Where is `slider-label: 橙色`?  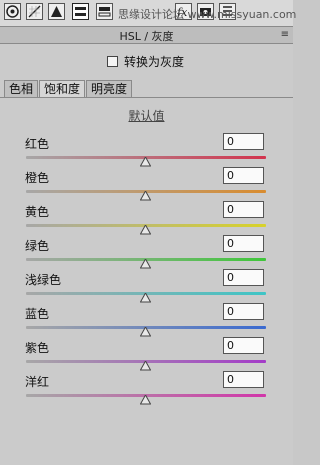 slider-label: 橙色 is located at coordinates (37, 178).